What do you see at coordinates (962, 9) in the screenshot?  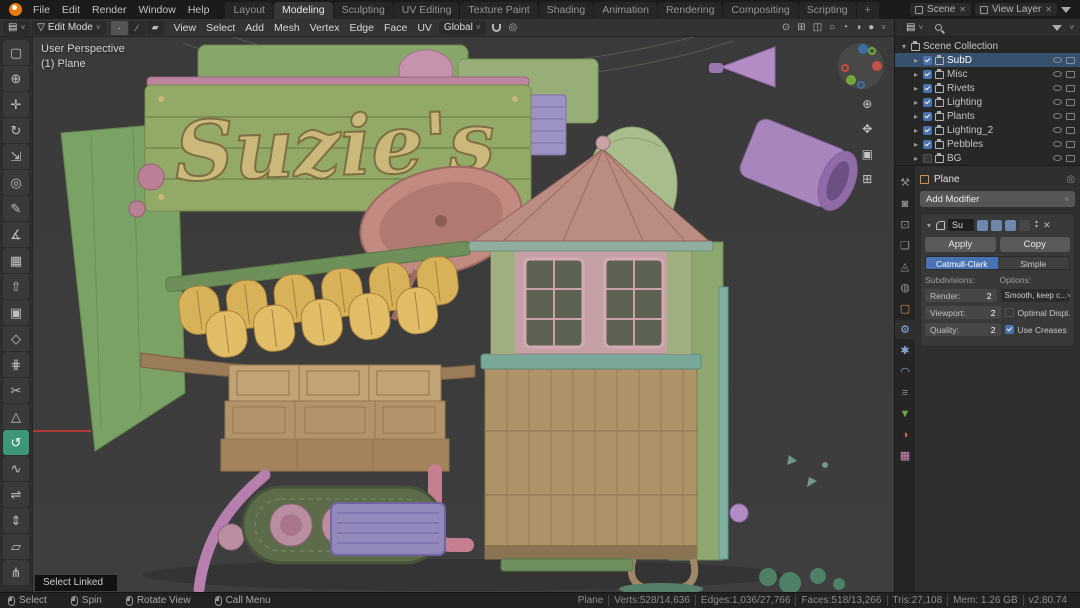 I see `unlink-scene-icon: ✕` at bounding box center [962, 9].